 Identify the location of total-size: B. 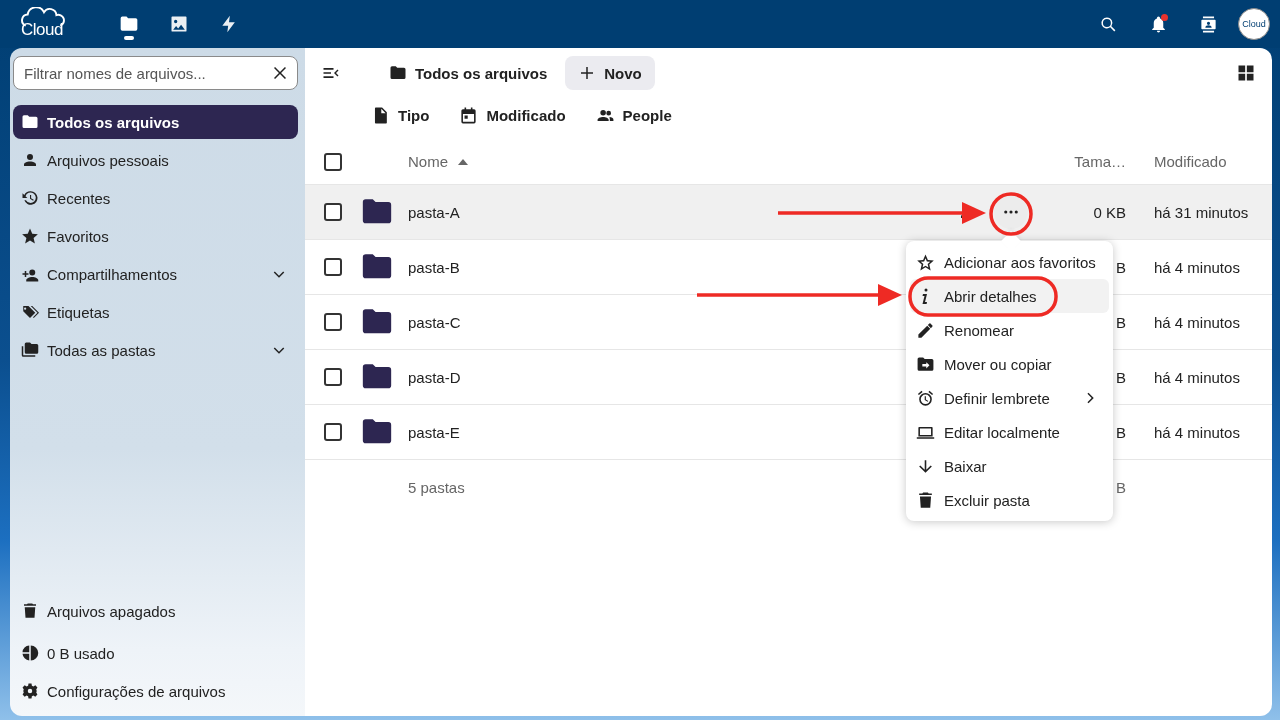
(1121, 487).